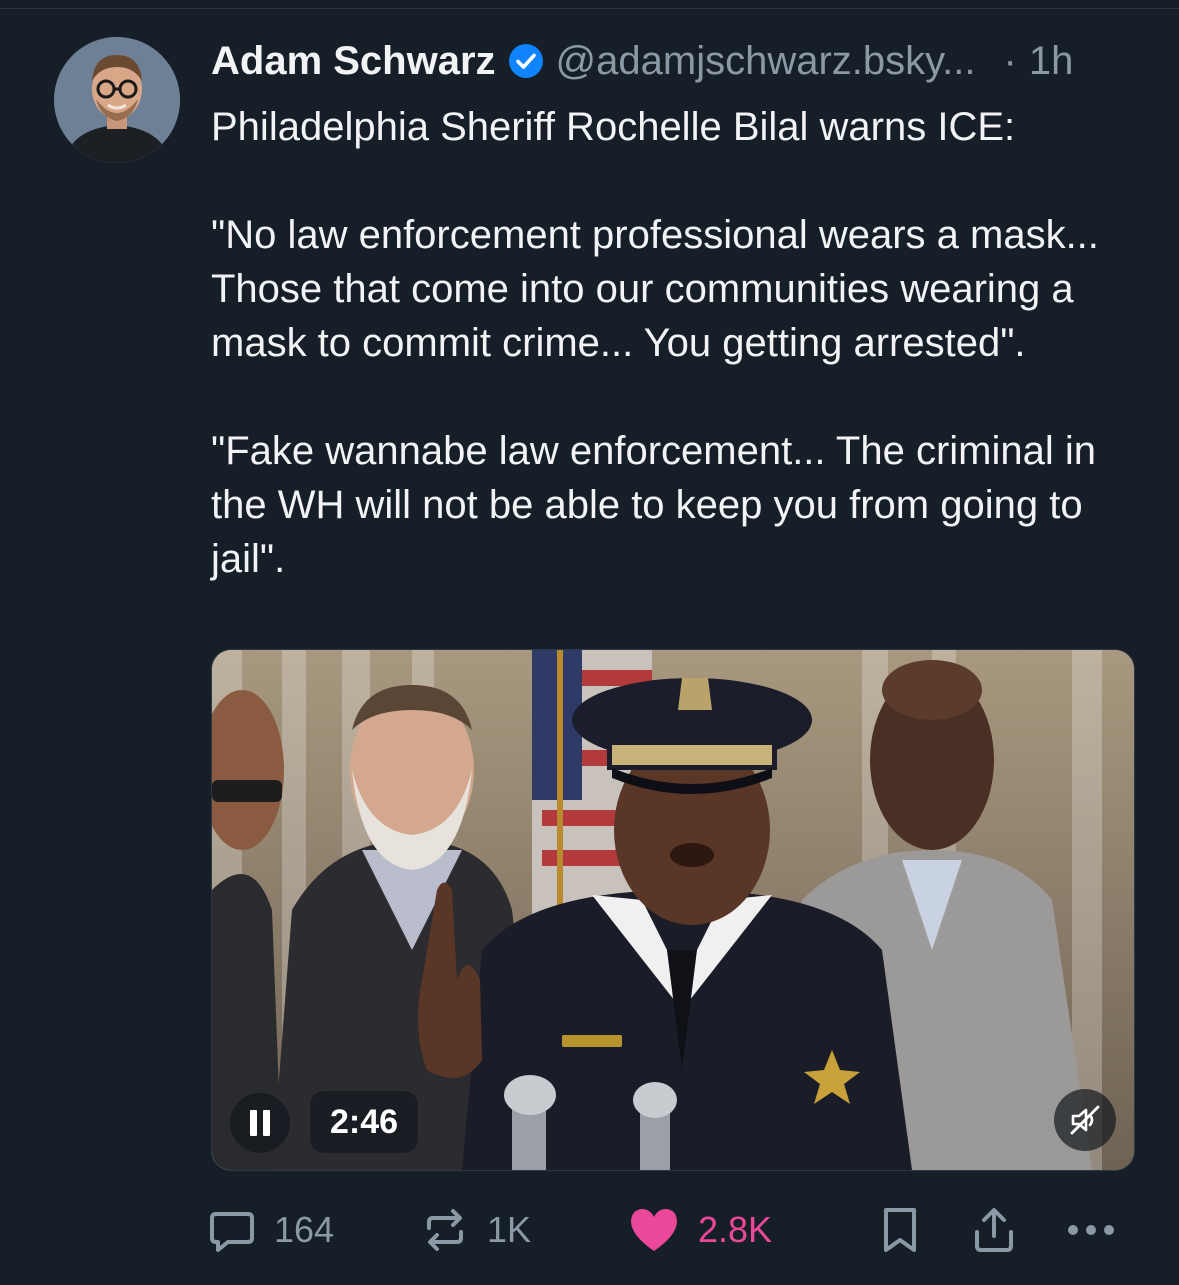 This screenshot has height=1285, width=1179. I want to click on heart-icon, so click(654, 1230).